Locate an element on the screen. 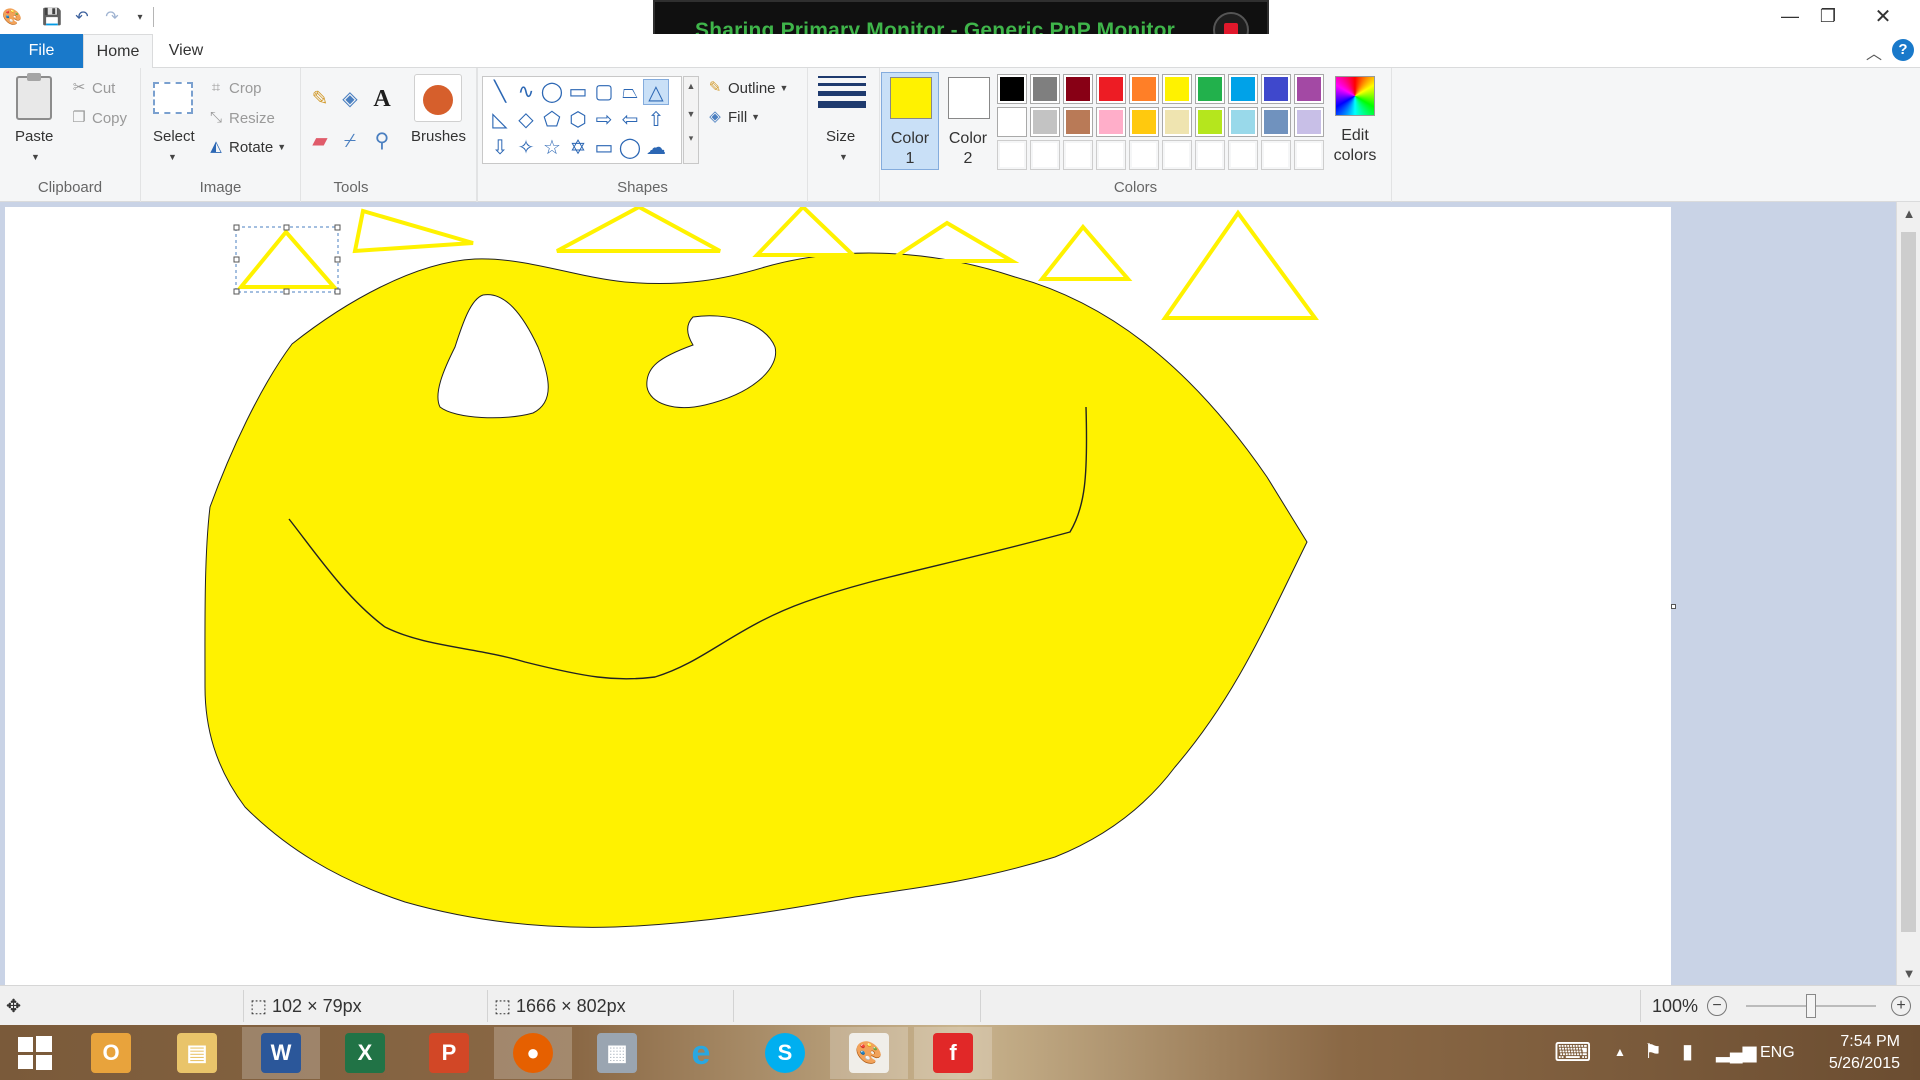  crop-button: ⌗ Crop is located at coordinates (234, 88).